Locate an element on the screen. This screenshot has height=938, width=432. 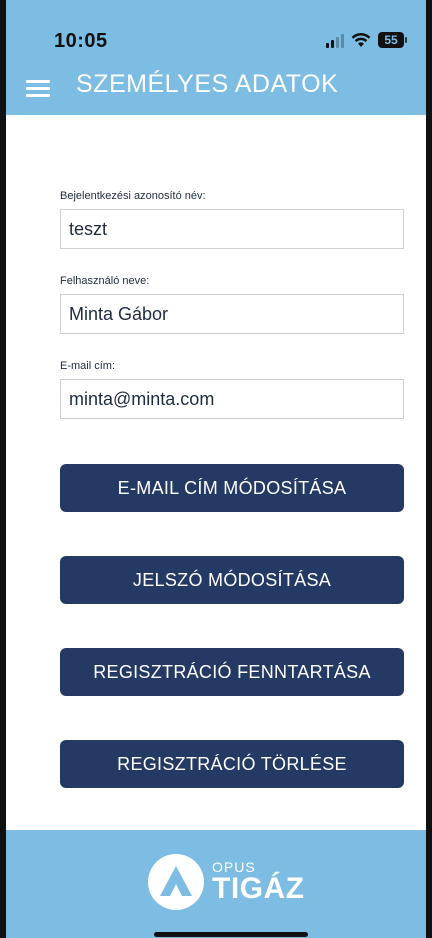
change-password-button: JELSZÓ MÓDOSÍTÁSA is located at coordinates (232, 580).